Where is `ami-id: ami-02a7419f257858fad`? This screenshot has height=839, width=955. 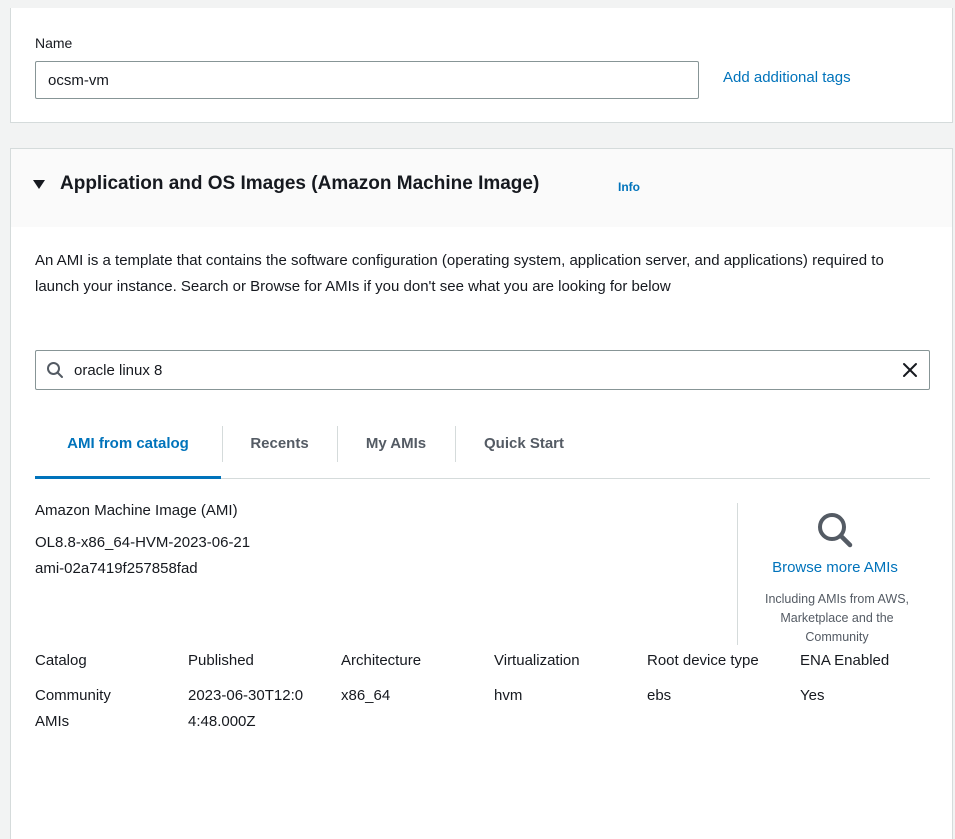 ami-id: ami-02a7419f257858fad is located at coordinates (116, 568).